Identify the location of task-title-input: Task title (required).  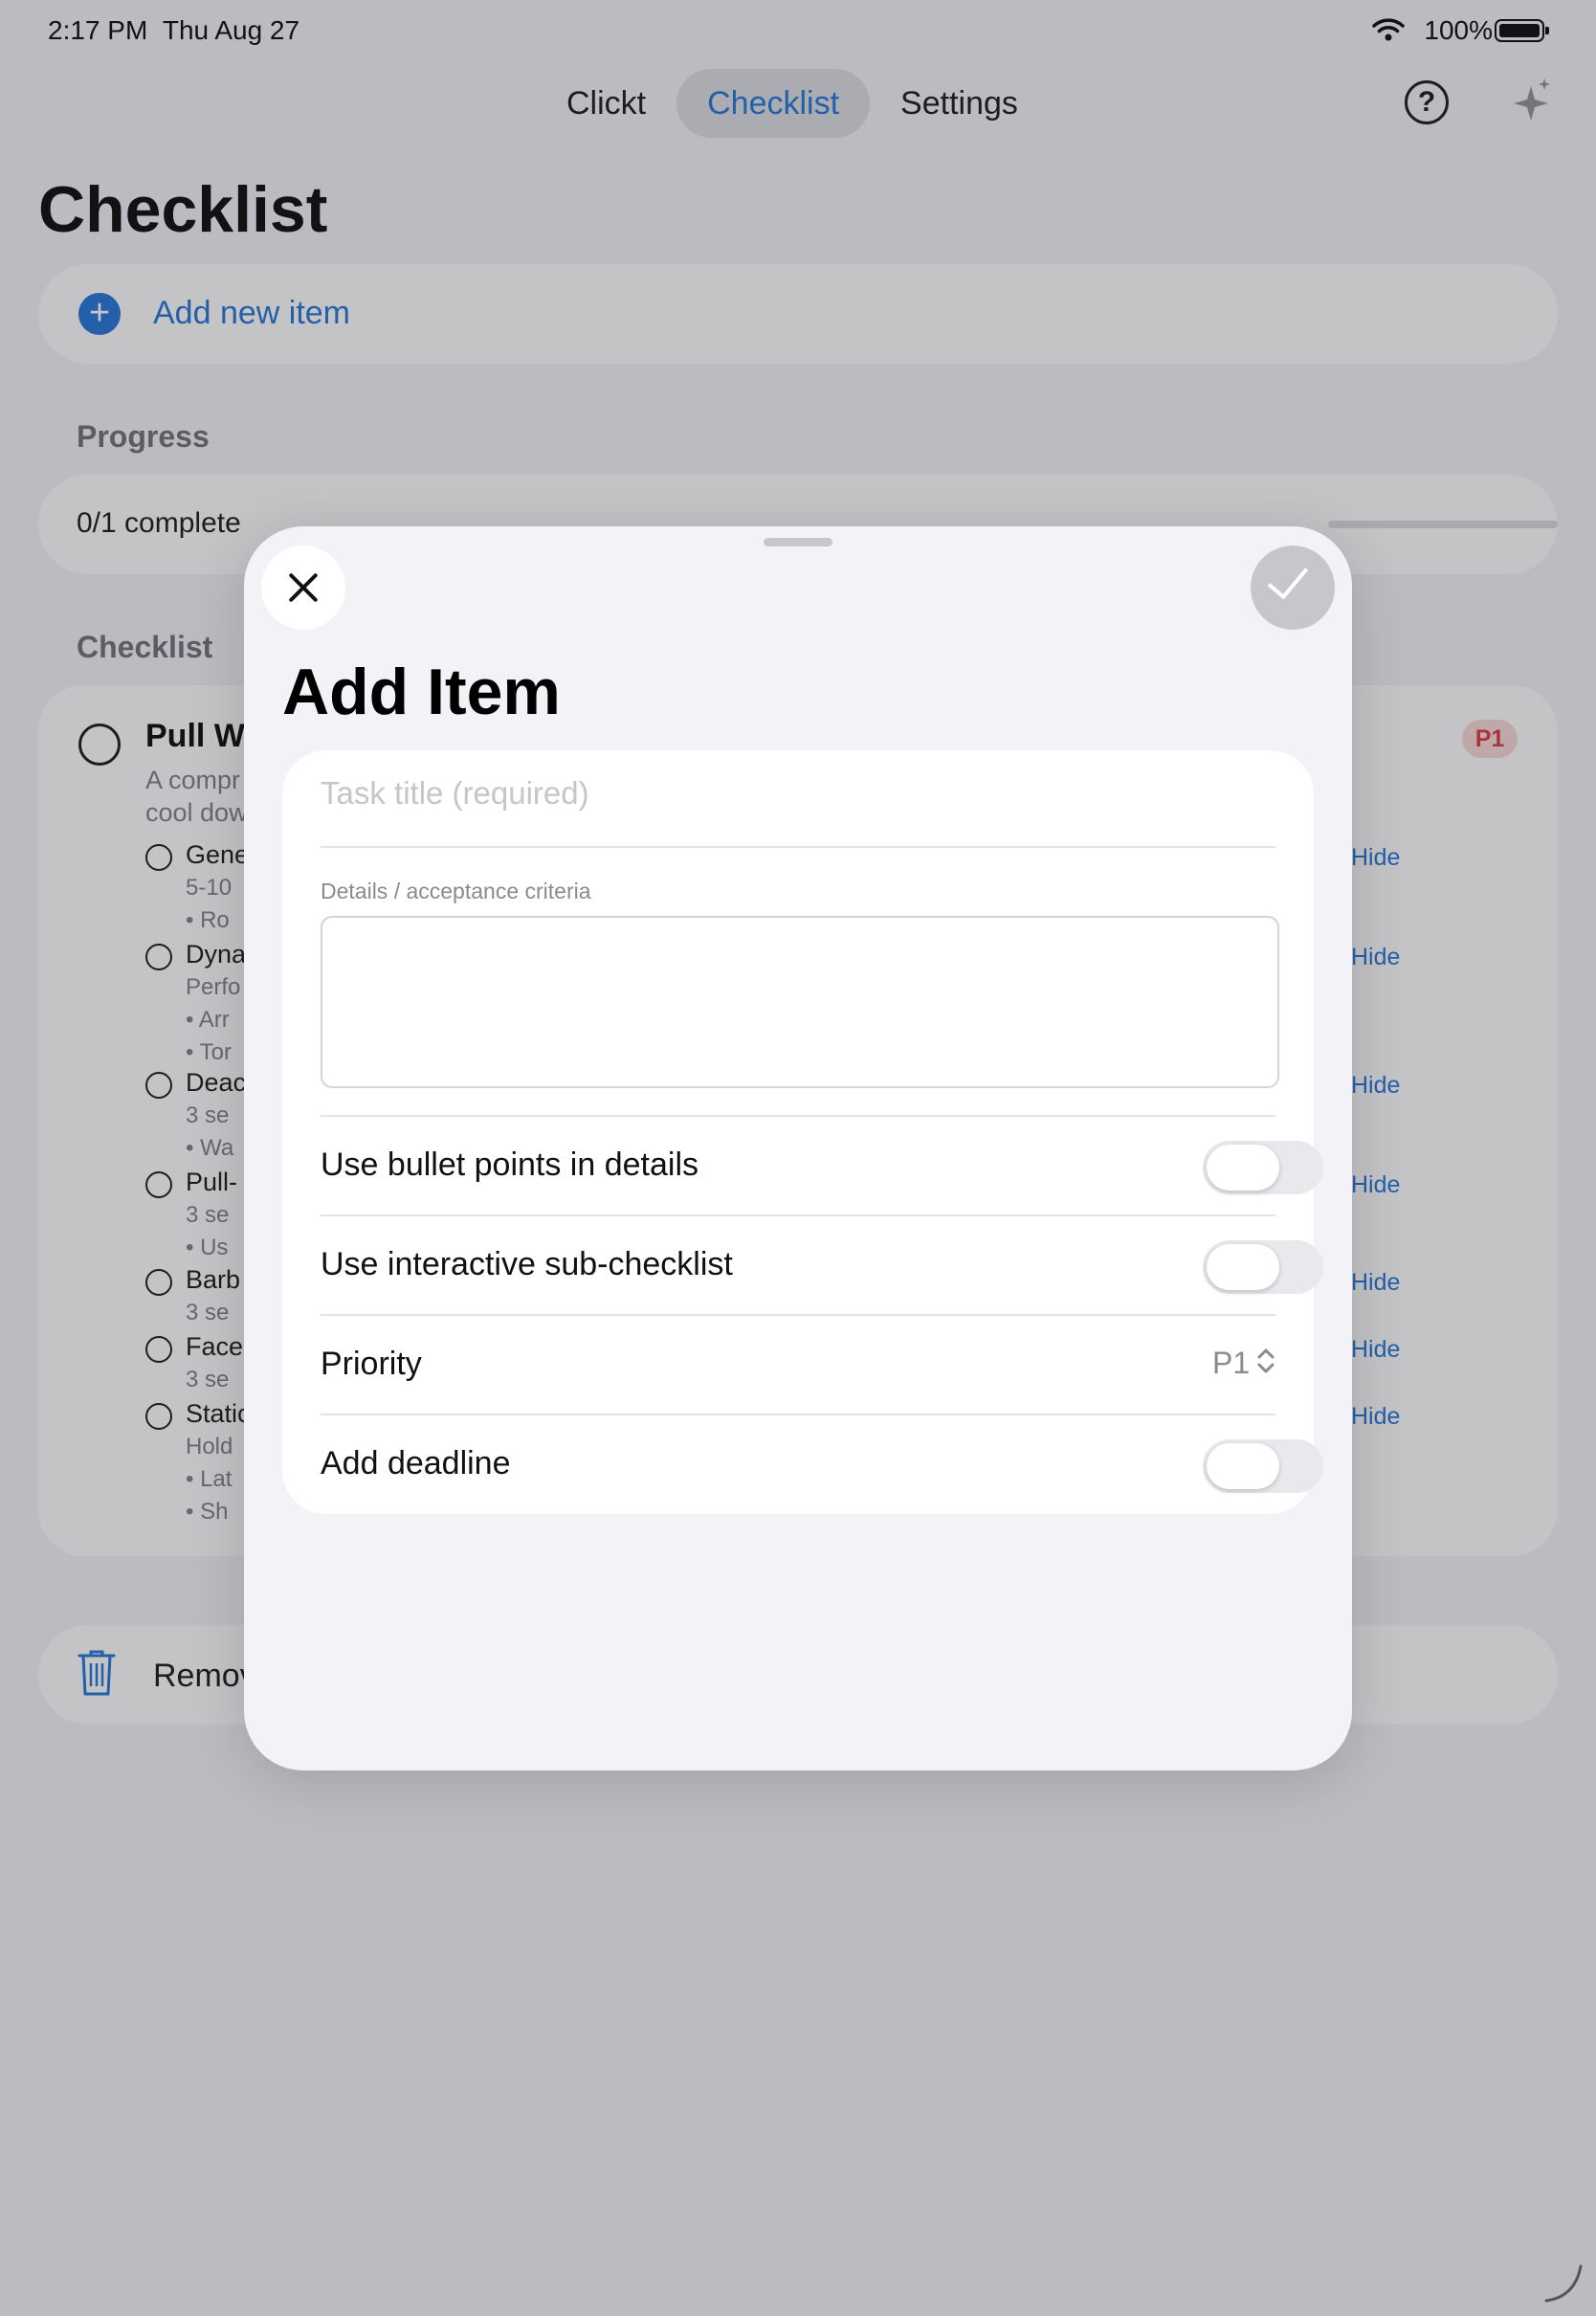
(455, 793).